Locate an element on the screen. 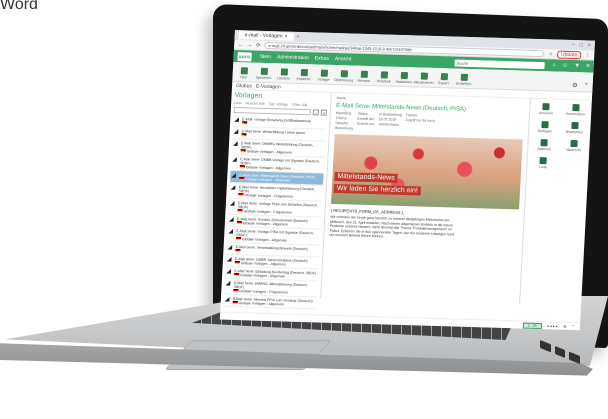 The width and height of the screenshot is (608, 419). prop-left-3: Bemerkung is located at coordinates (344, 128).